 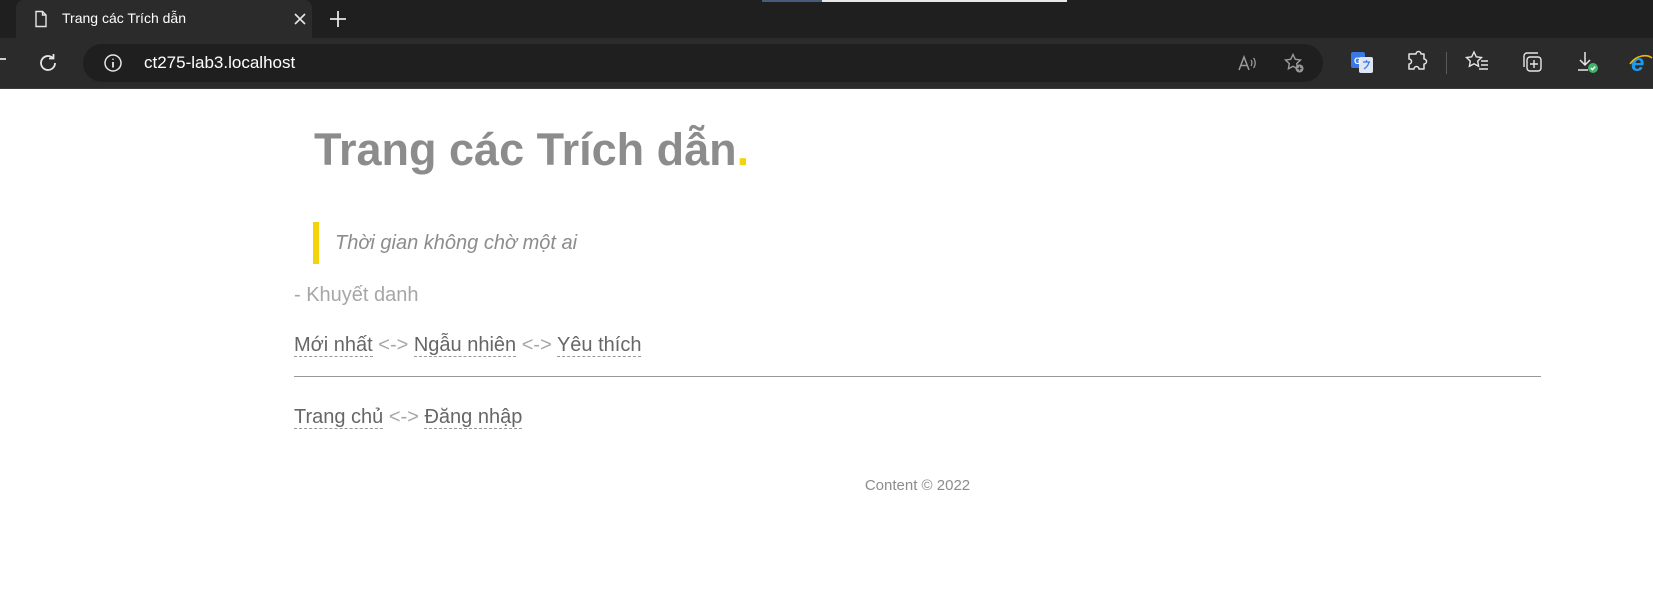 What do you see at coordinates (333, 345) in the screenshot?
I see `newest-link: Mới nhất` at bounding box center [333, 345].